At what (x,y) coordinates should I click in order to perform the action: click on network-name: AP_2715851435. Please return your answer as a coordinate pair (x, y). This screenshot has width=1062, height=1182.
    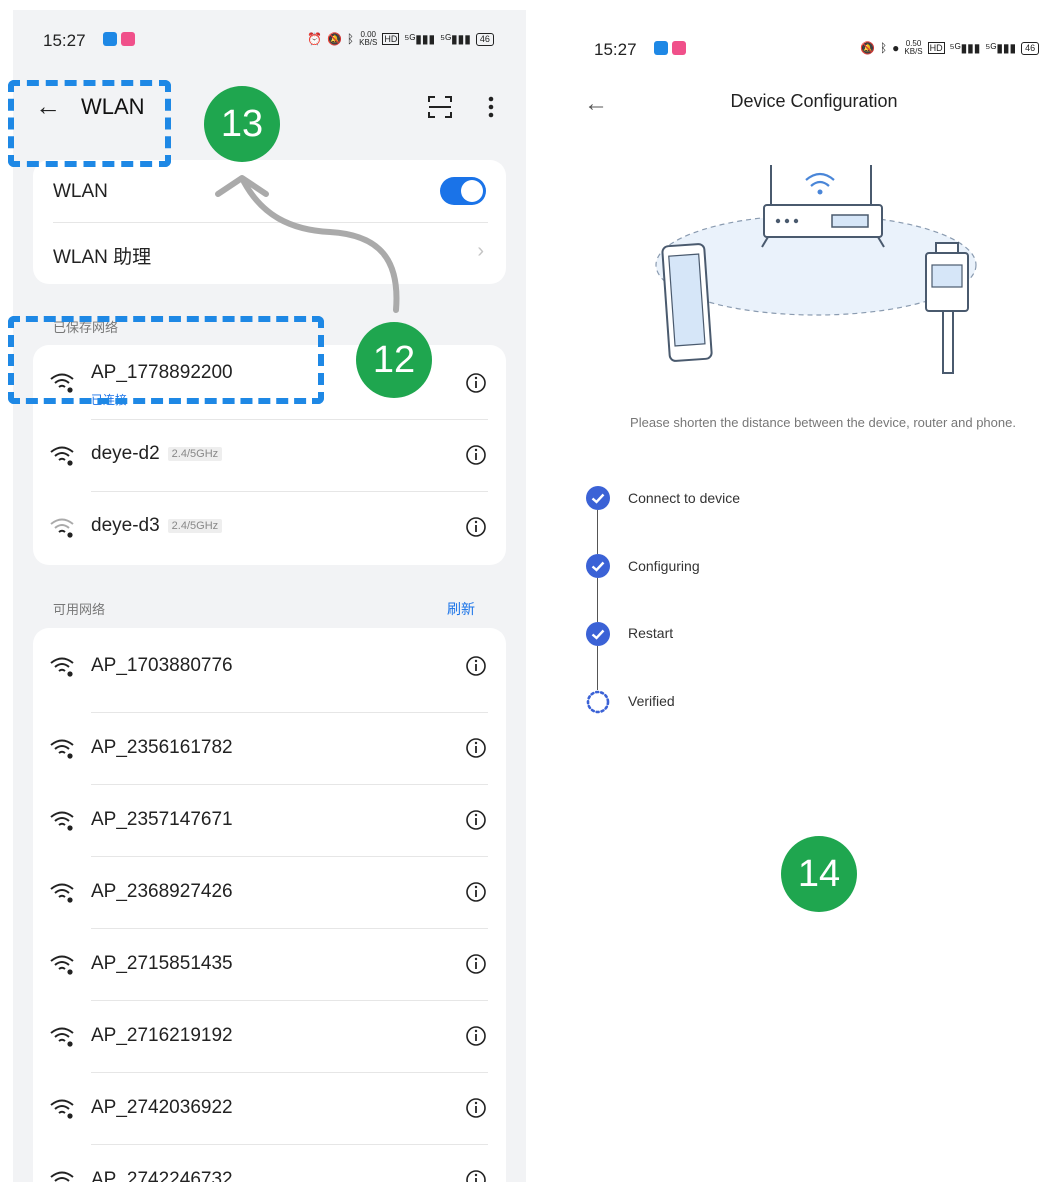
    Looking at the image, I should click on (162, 963).